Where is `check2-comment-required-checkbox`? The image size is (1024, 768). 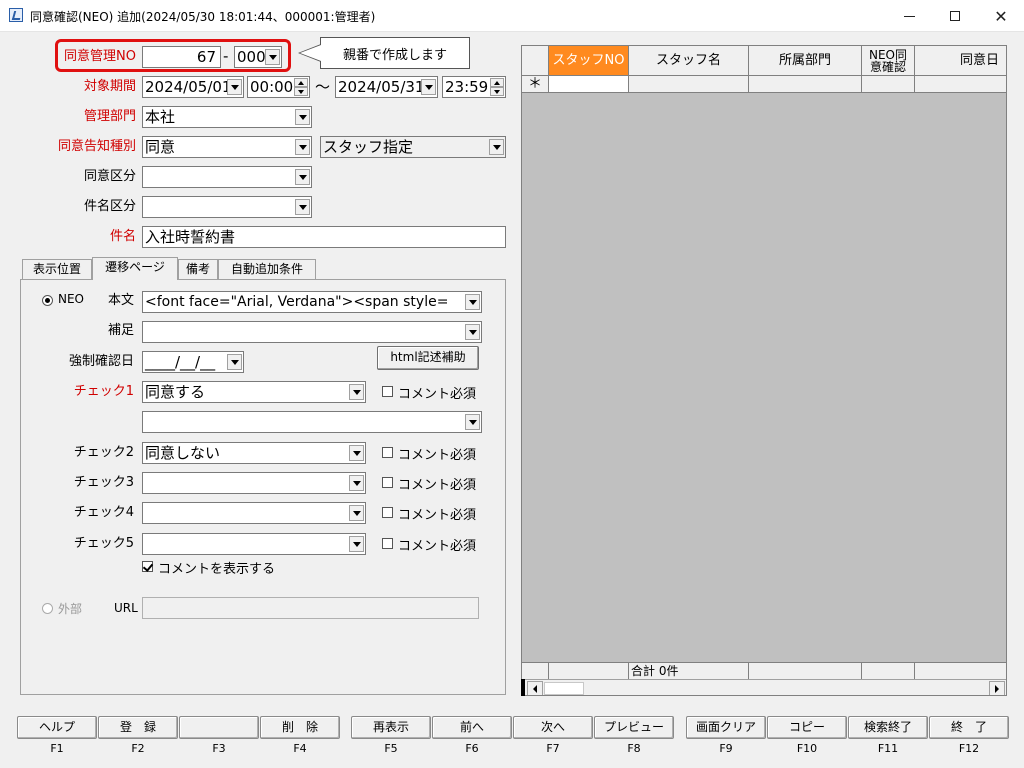
check2-comment-required-checkbox is located at coordinates (387, 452).